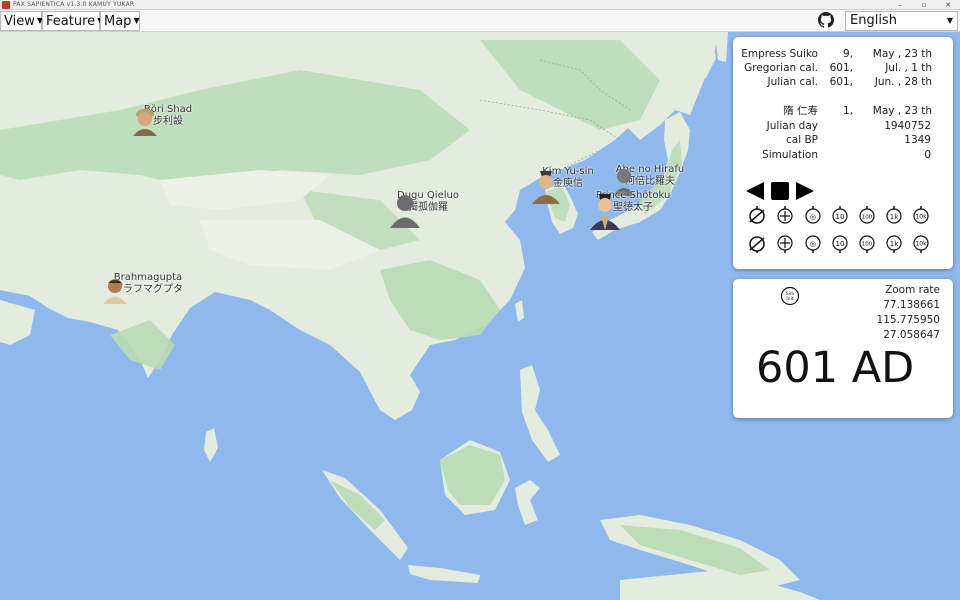 This screenshot has height=600, width=960. Describe the element at coordinates (911, 305) in the screenshot. I see `zoom-rate-value: 77.138661` at that location.